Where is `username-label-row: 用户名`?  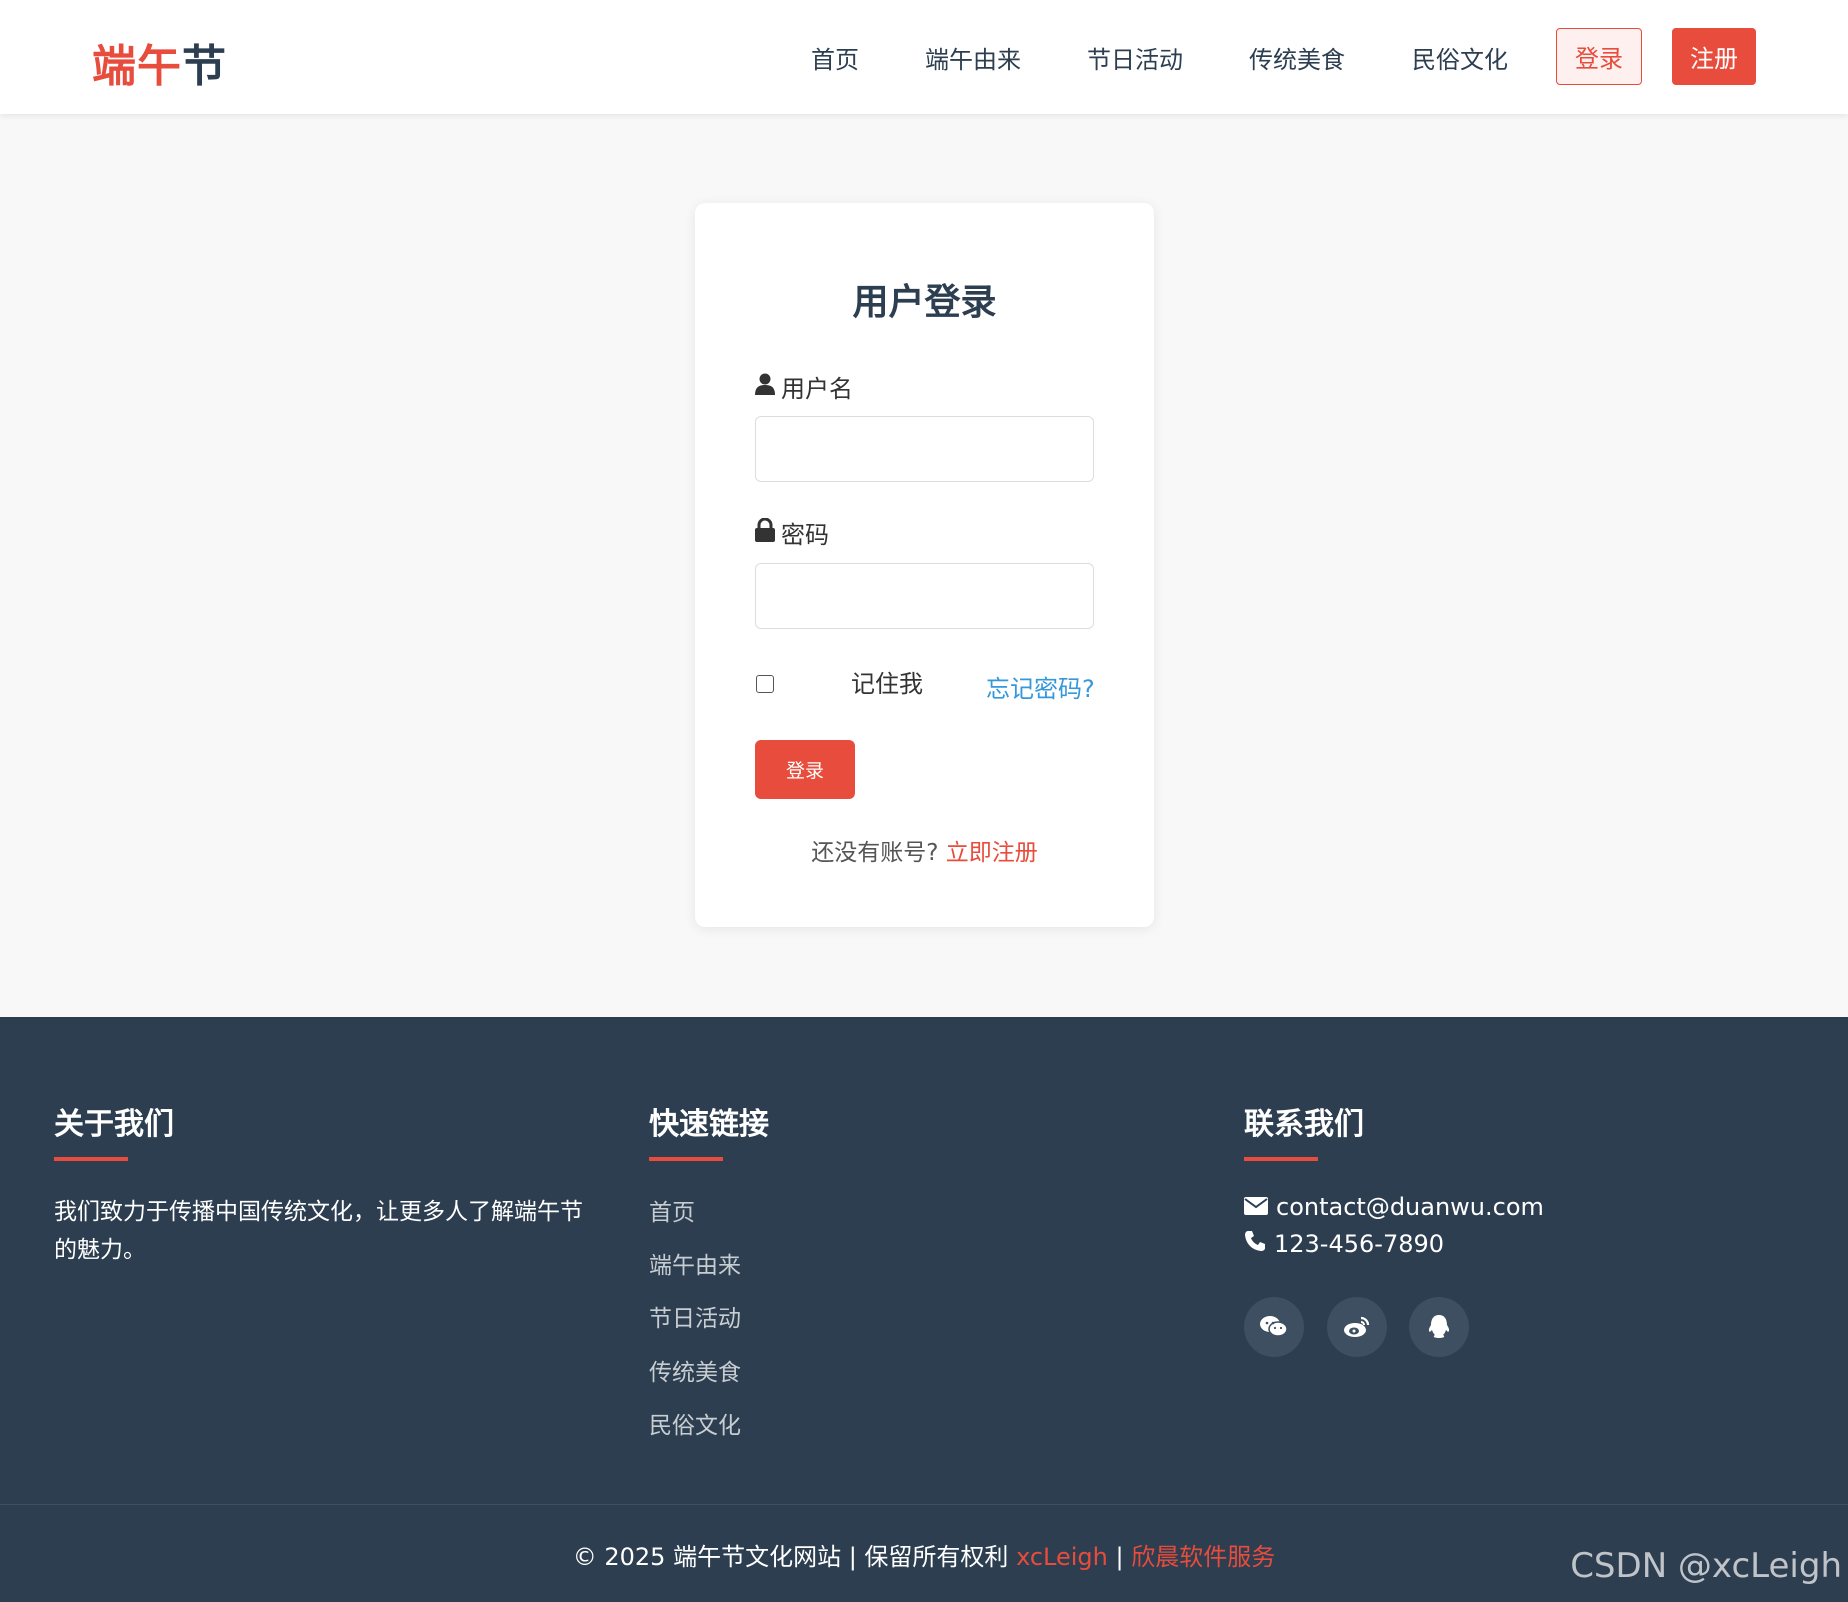
username-label-row: 用户名 is located at coordinates (804, 386).